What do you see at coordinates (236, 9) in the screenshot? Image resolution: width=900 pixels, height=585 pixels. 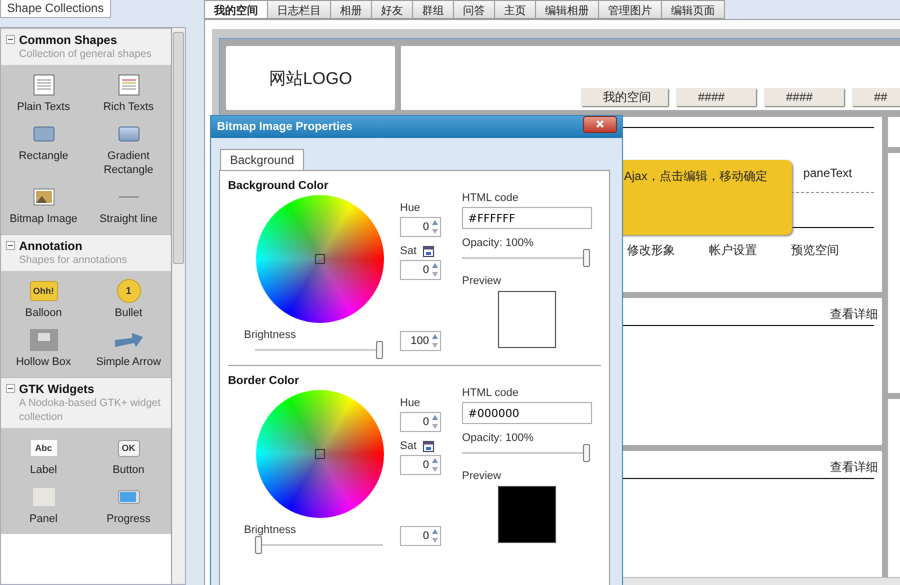 I see `page-tab: 我的空间` at bounding box center [236, 9].